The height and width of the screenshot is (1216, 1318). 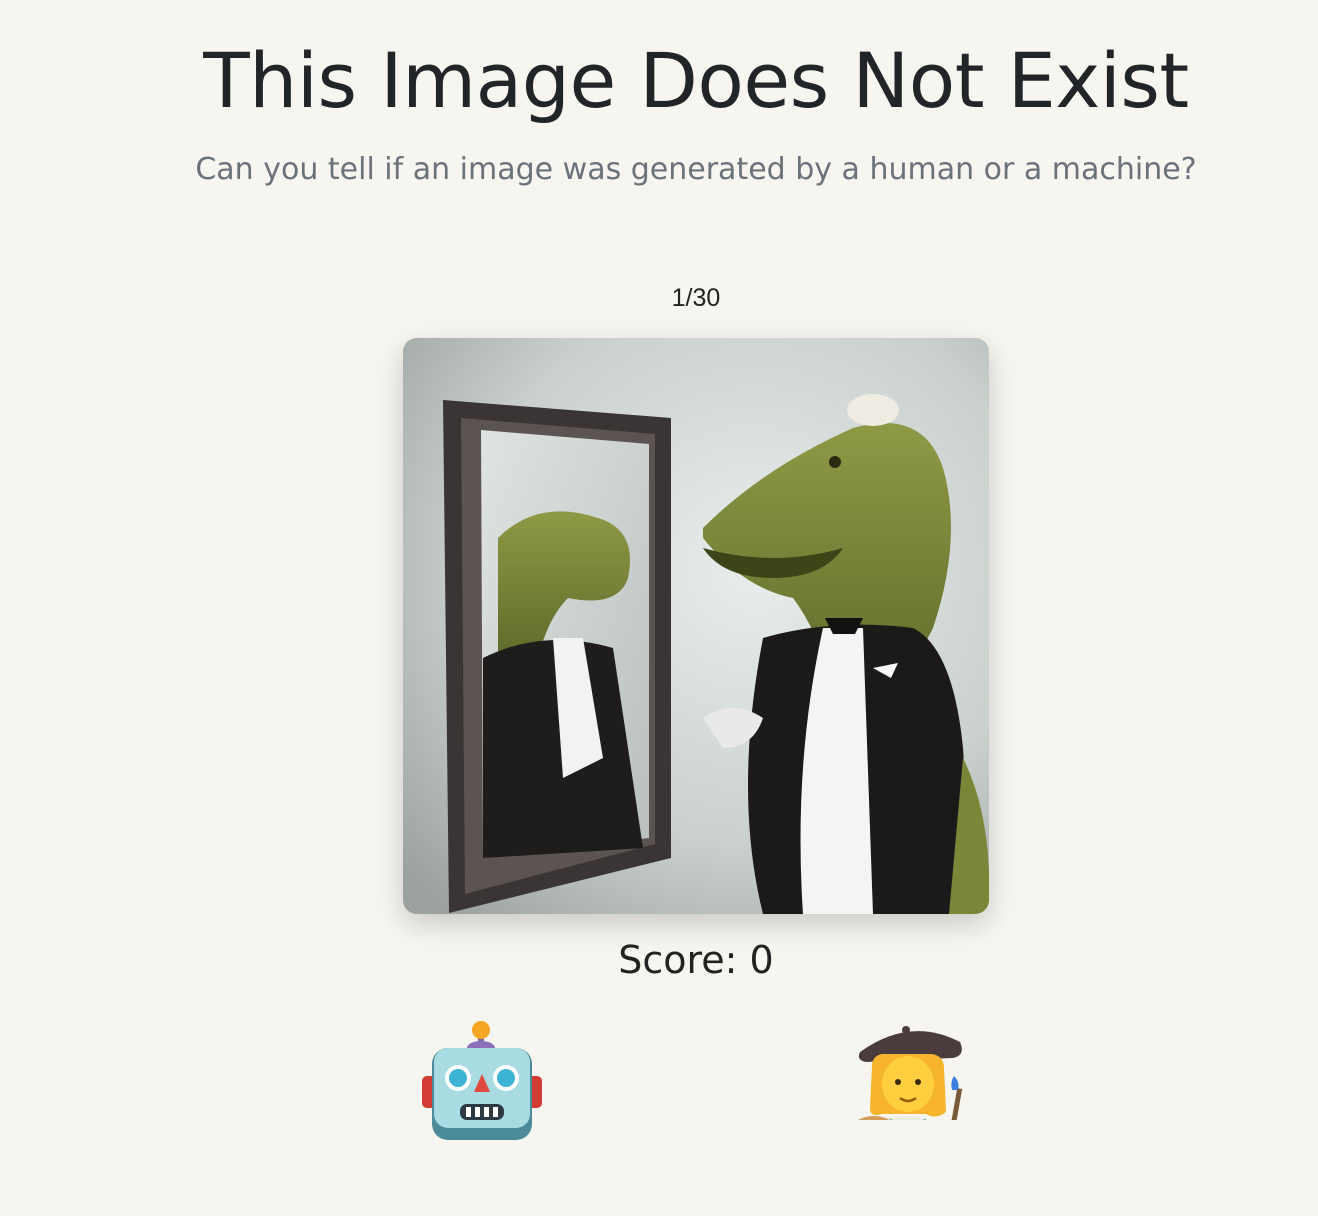 What do you see at coordinates (696, 298) in the screenshot?
I see `progress-counter: 1/30` at bounding box center [696, 298].